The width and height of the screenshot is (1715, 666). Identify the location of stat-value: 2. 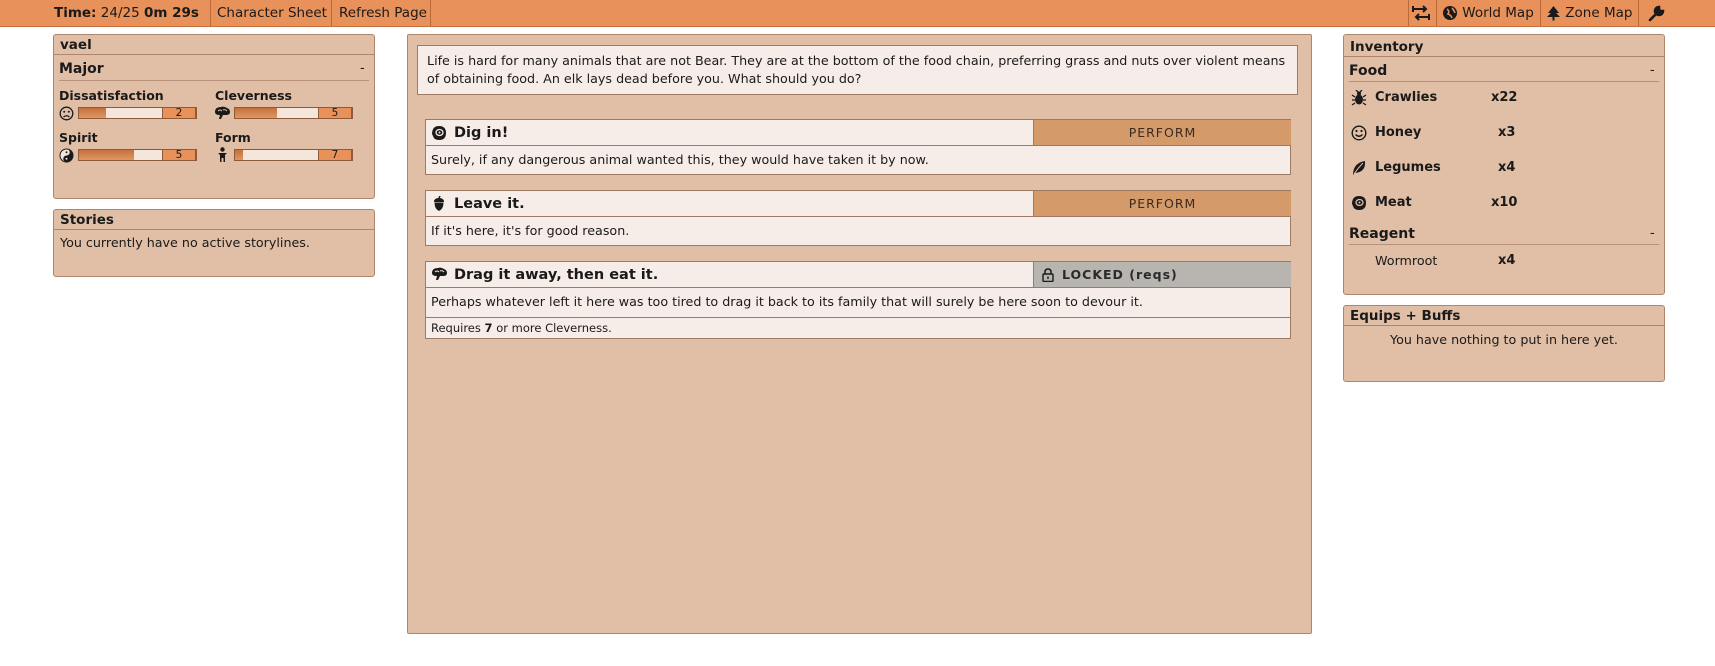
(179, 113).